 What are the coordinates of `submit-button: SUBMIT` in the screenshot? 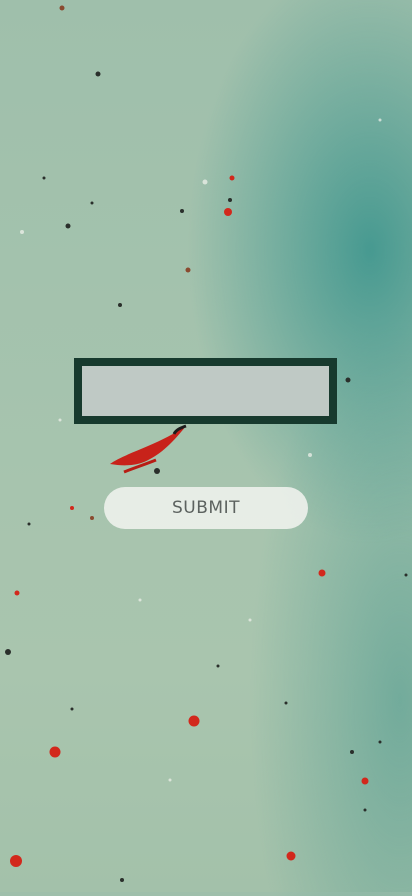 It's located at (206, 508).